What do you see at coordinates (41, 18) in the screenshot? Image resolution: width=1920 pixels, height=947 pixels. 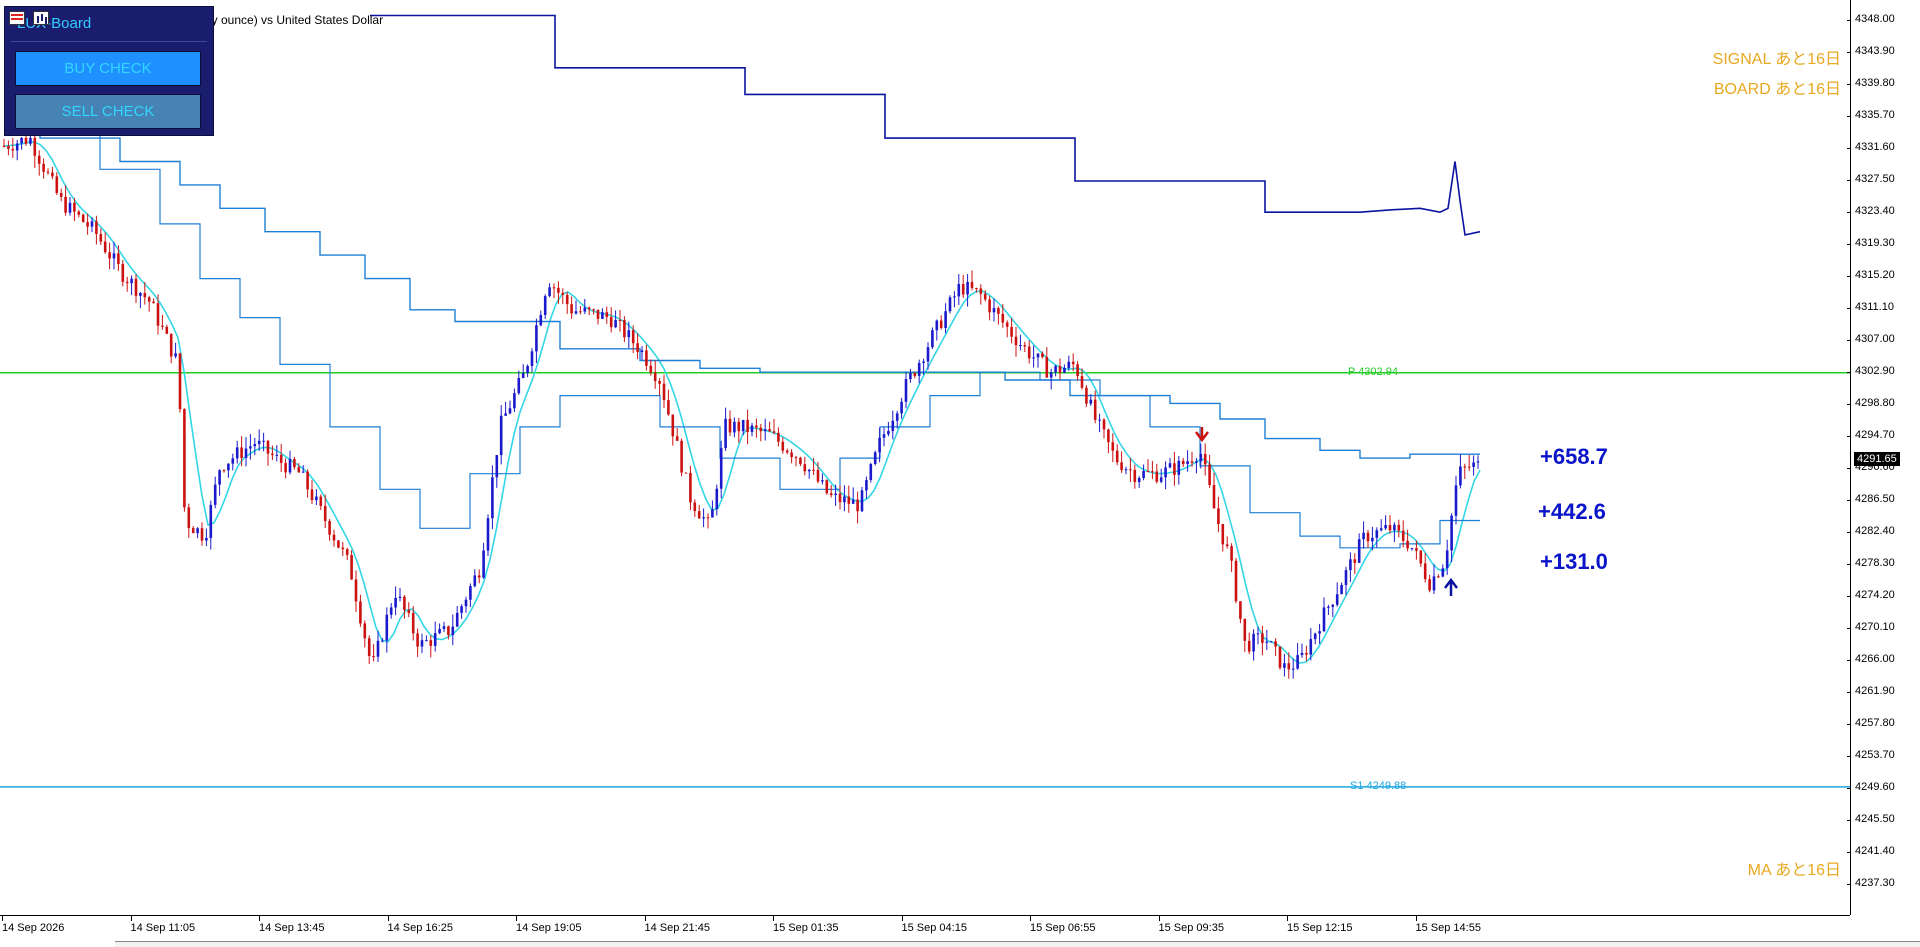 I see `bar-chart-icon` at bounding box center [41, 18].